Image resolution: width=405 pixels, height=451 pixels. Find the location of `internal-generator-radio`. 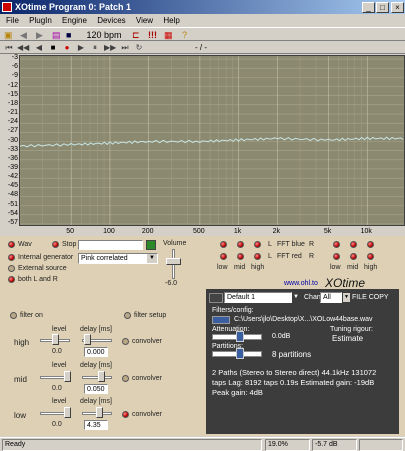

internal-generator-radio is located at coordinates (11, 257).